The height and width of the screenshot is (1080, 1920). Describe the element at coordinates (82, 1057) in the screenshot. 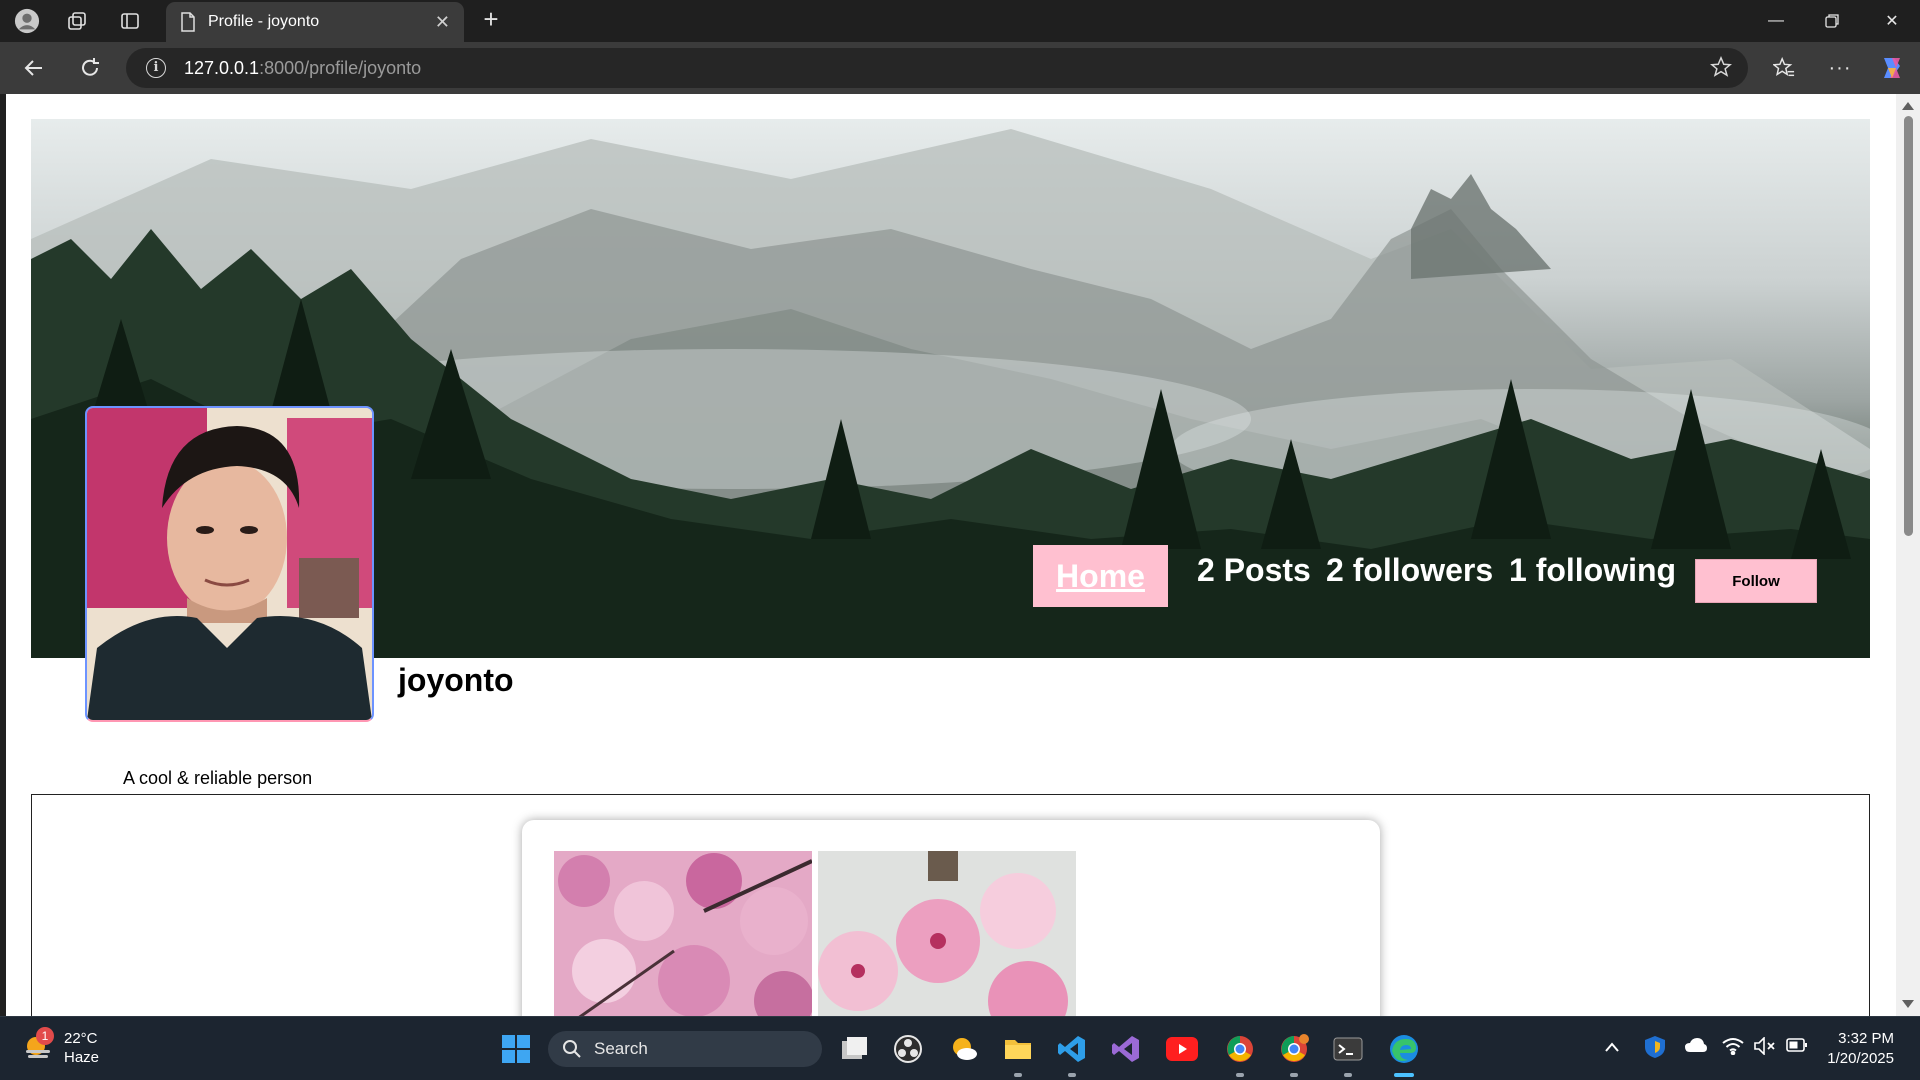

I see `weather-desc: Haze` at that location.